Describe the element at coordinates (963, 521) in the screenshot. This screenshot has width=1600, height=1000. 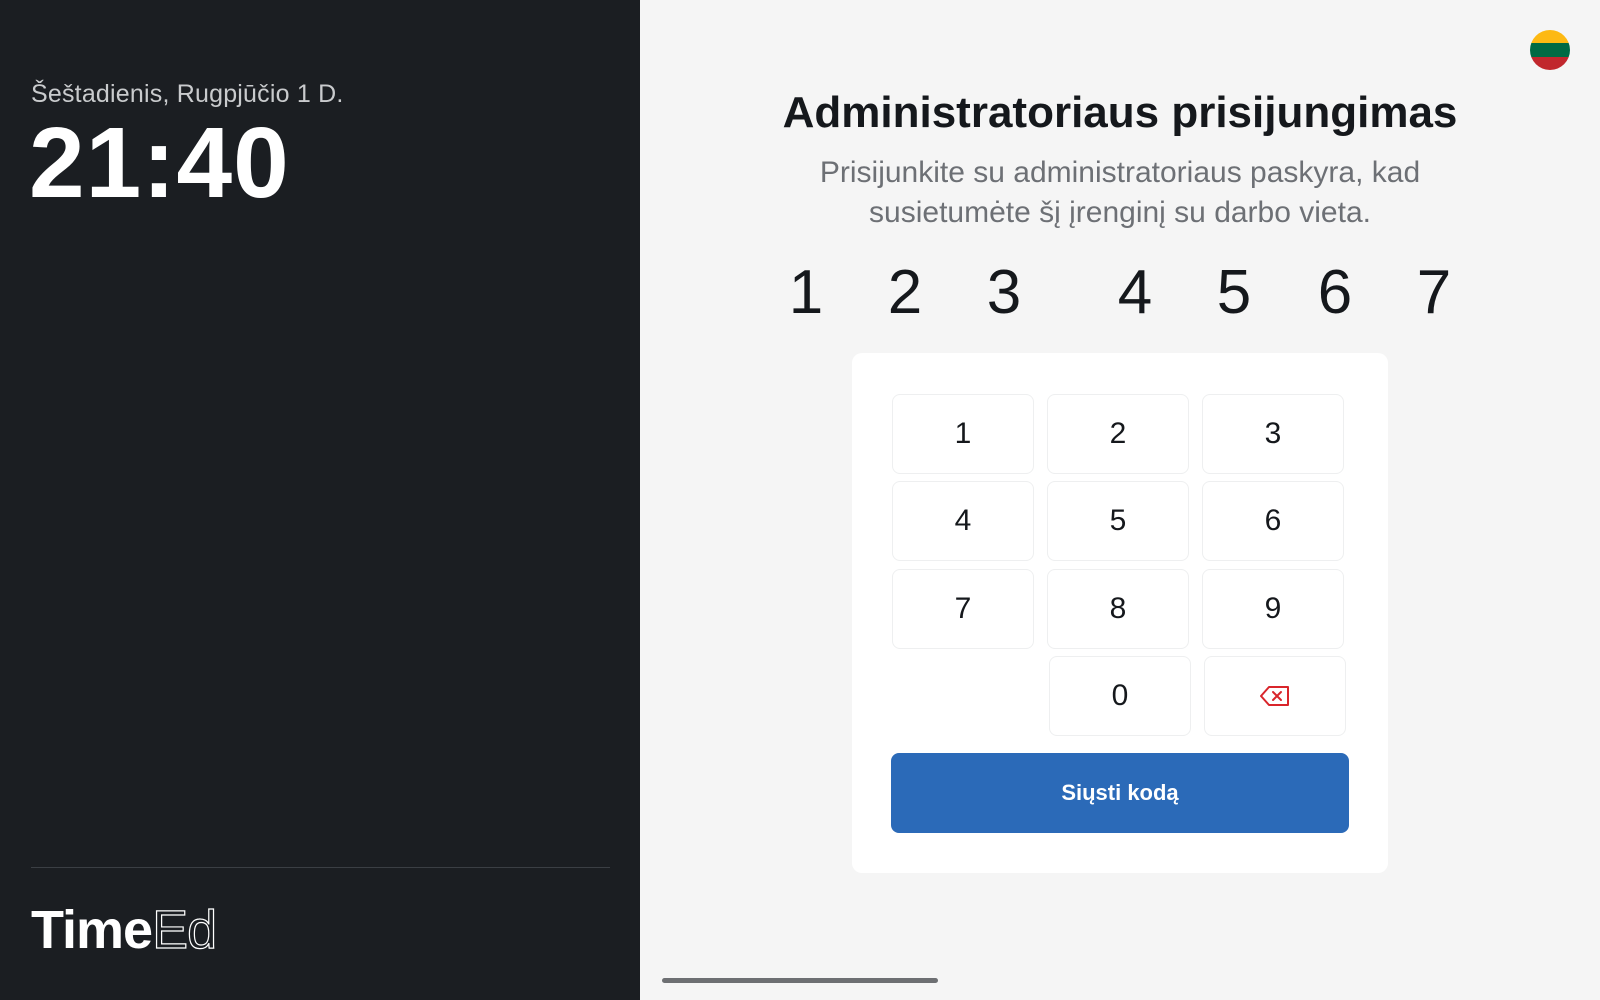
I see `keypad-key-4: 4` at that location.